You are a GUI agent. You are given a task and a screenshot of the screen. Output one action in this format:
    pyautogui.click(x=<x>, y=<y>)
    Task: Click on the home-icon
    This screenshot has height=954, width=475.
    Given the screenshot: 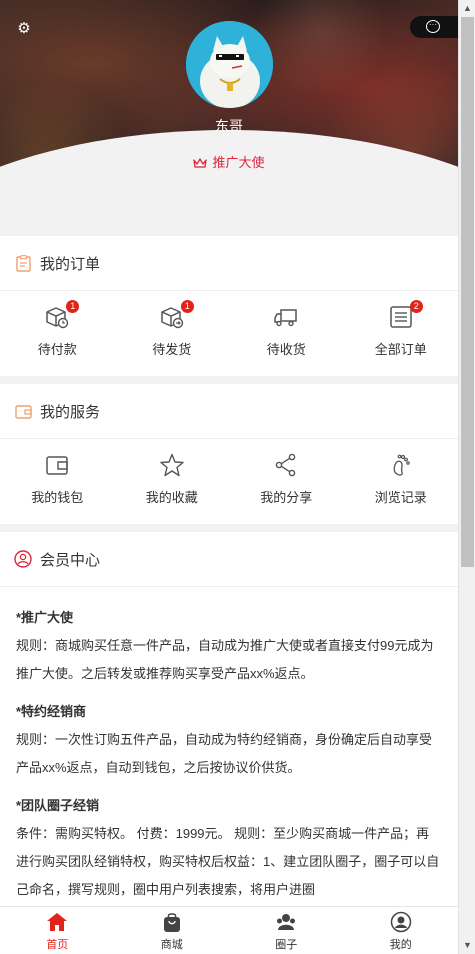 What is the action you would take?
    pyautogui.click(x=57, y=922)
    